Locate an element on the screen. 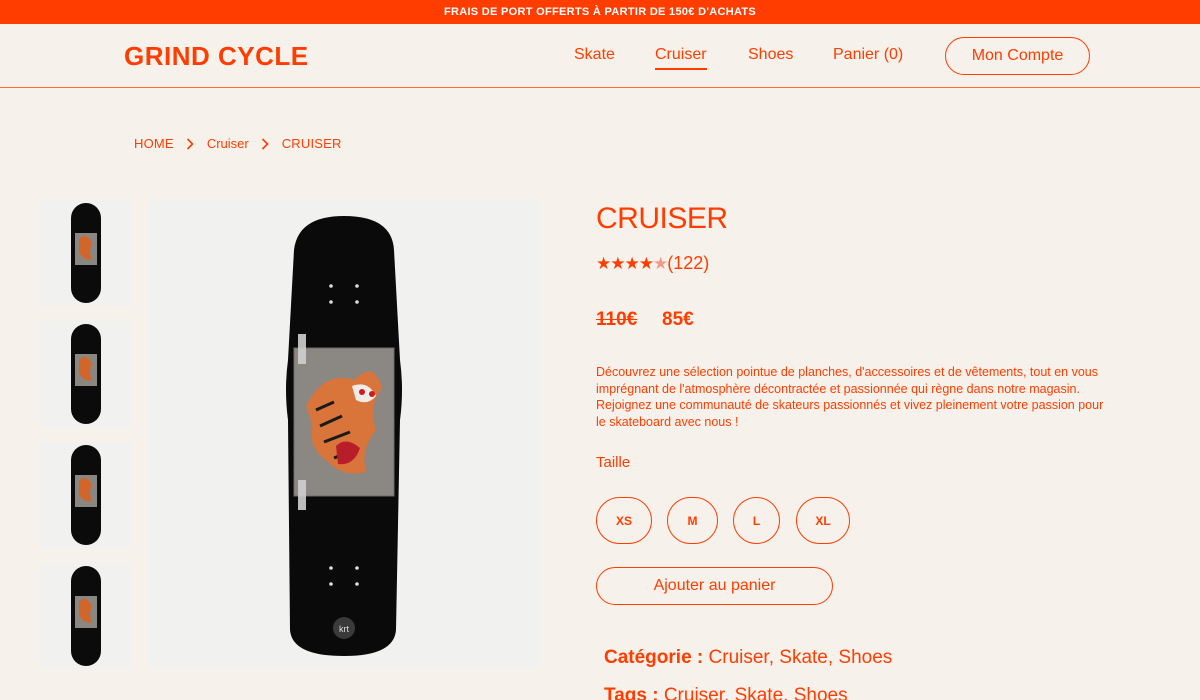 This screenshot has height=700, width=1200. breadcrumb: HOME Cruiser CRUISER is located at coordinates (238, 143).